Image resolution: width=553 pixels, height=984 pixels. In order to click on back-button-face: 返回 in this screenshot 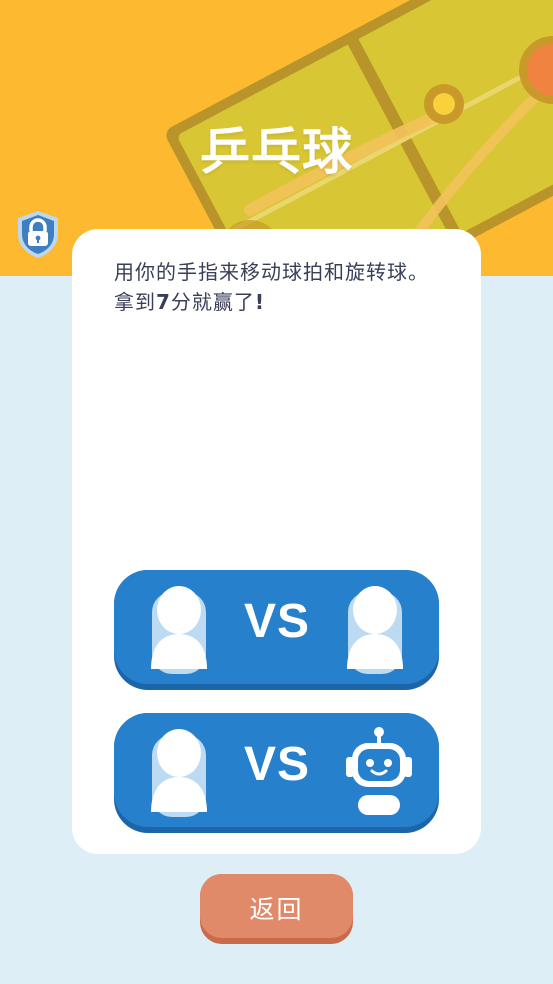, I will do `click(276, 906)`.